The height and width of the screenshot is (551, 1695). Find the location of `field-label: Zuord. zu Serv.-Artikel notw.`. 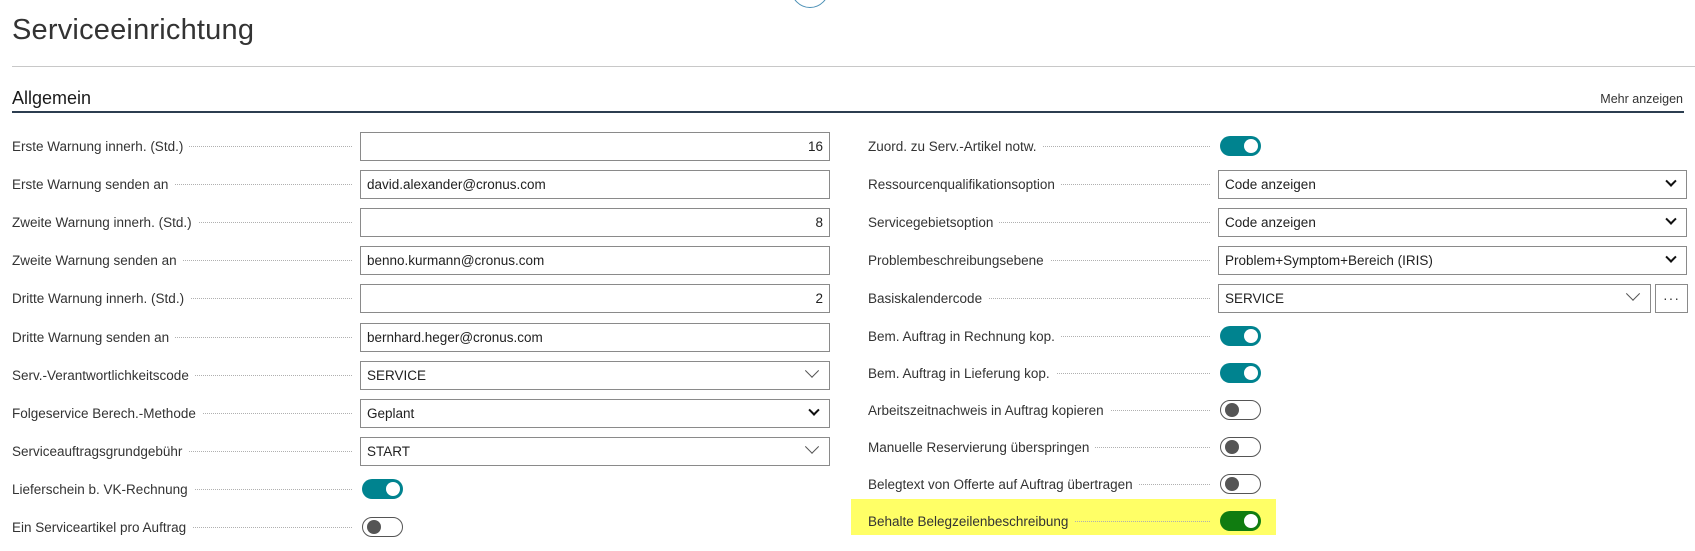

field-label: Zuord. zu Serv.-Artikel notw. is located at coordinates (955, 146).